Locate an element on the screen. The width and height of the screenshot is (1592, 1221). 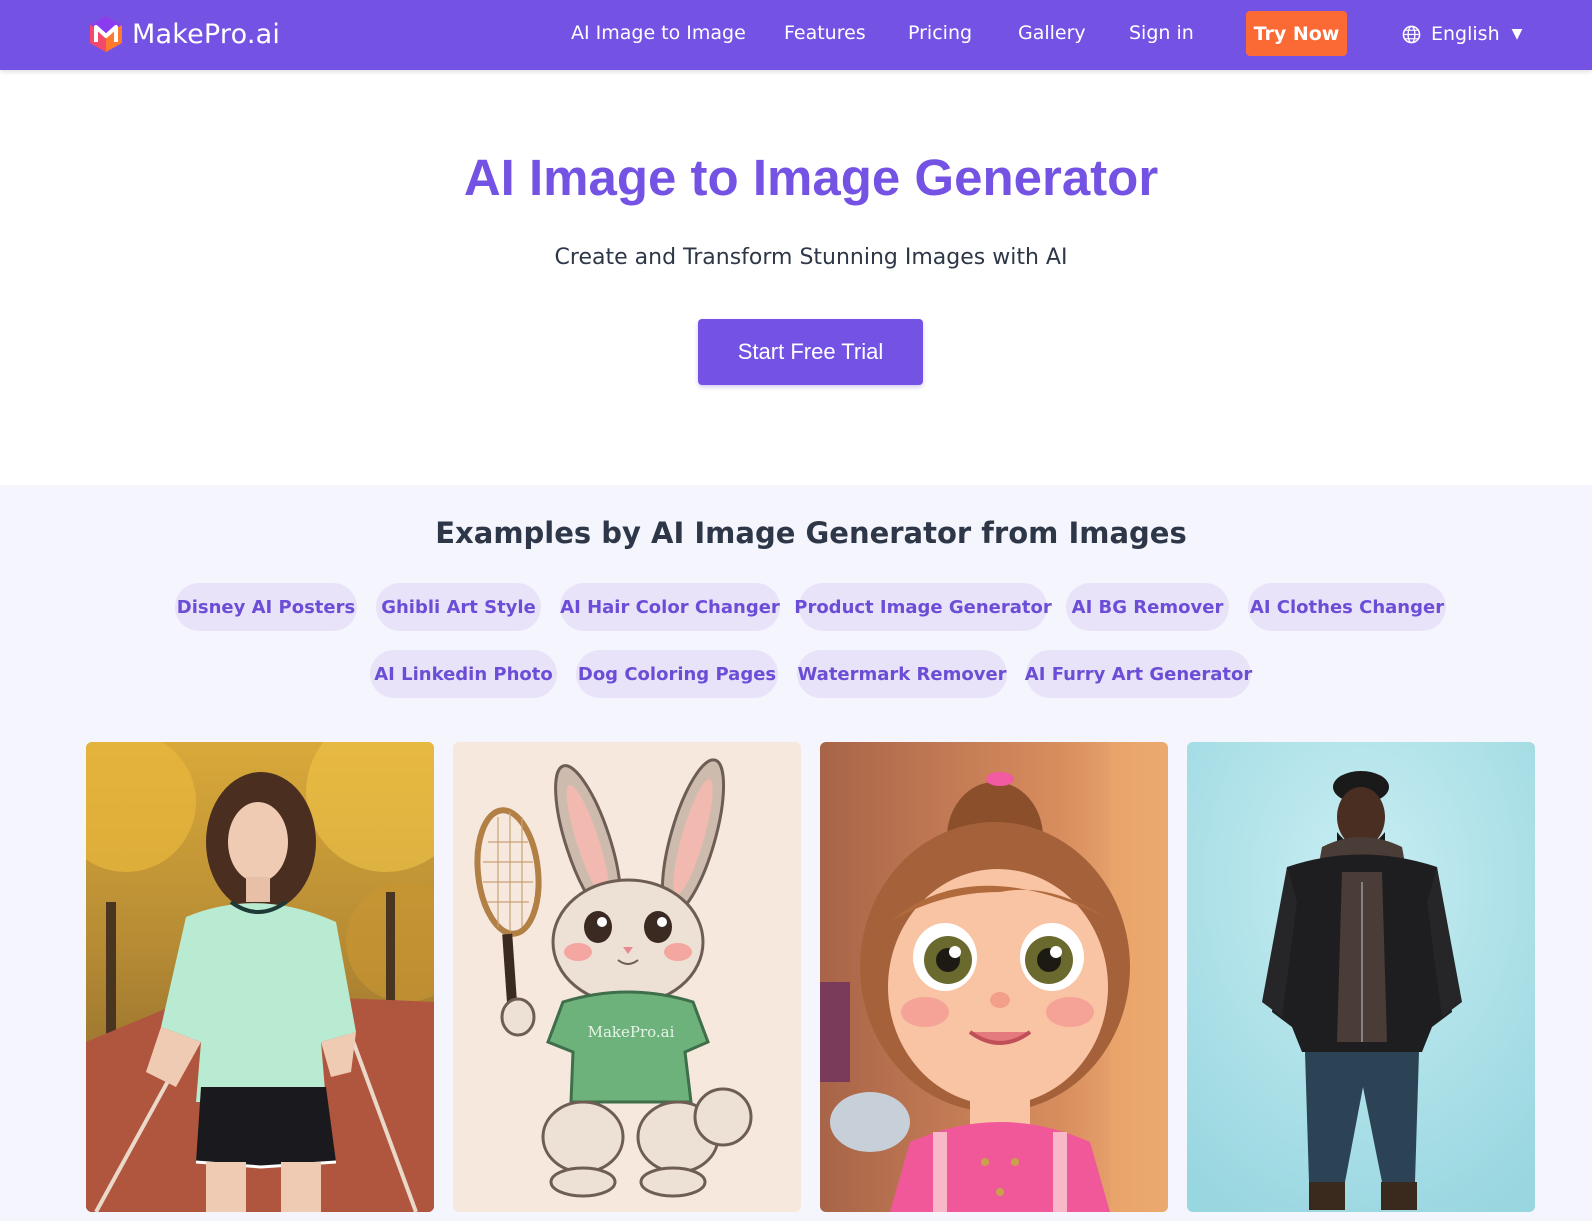
chip-ghibli-art-style: Ghibli Art Style is located at coordinates (458, 607).